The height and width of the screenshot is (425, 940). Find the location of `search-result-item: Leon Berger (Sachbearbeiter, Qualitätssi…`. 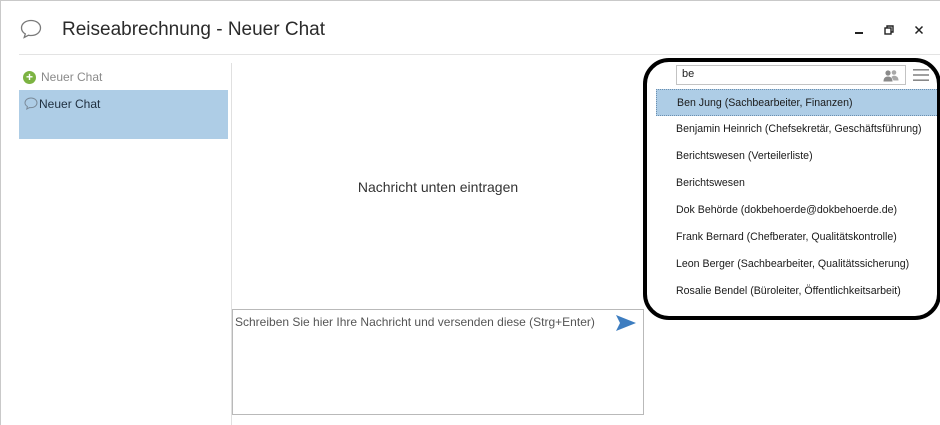

search-result-item: Leon Berger (Sachbearbeiter, Qualitätssi… is located at coordinates (798, 264).